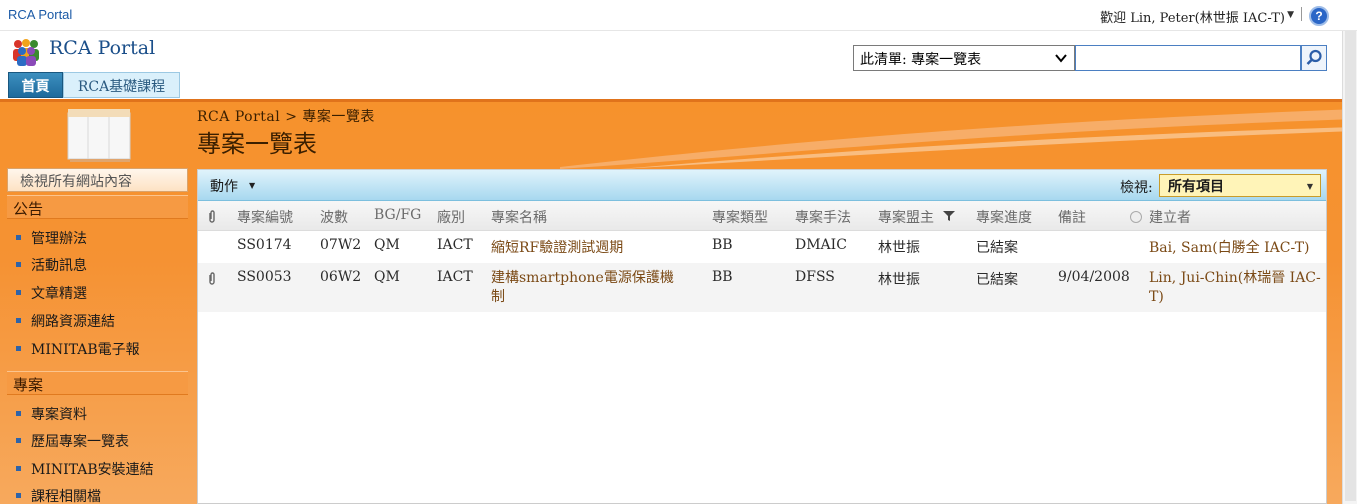 The width and height of the screenshot is (1357, 504). What do you see at coordinates (519, 217) in the screenshot?
I see `column-header-project-name: 專案名稱` at bounding box center [519, 217].